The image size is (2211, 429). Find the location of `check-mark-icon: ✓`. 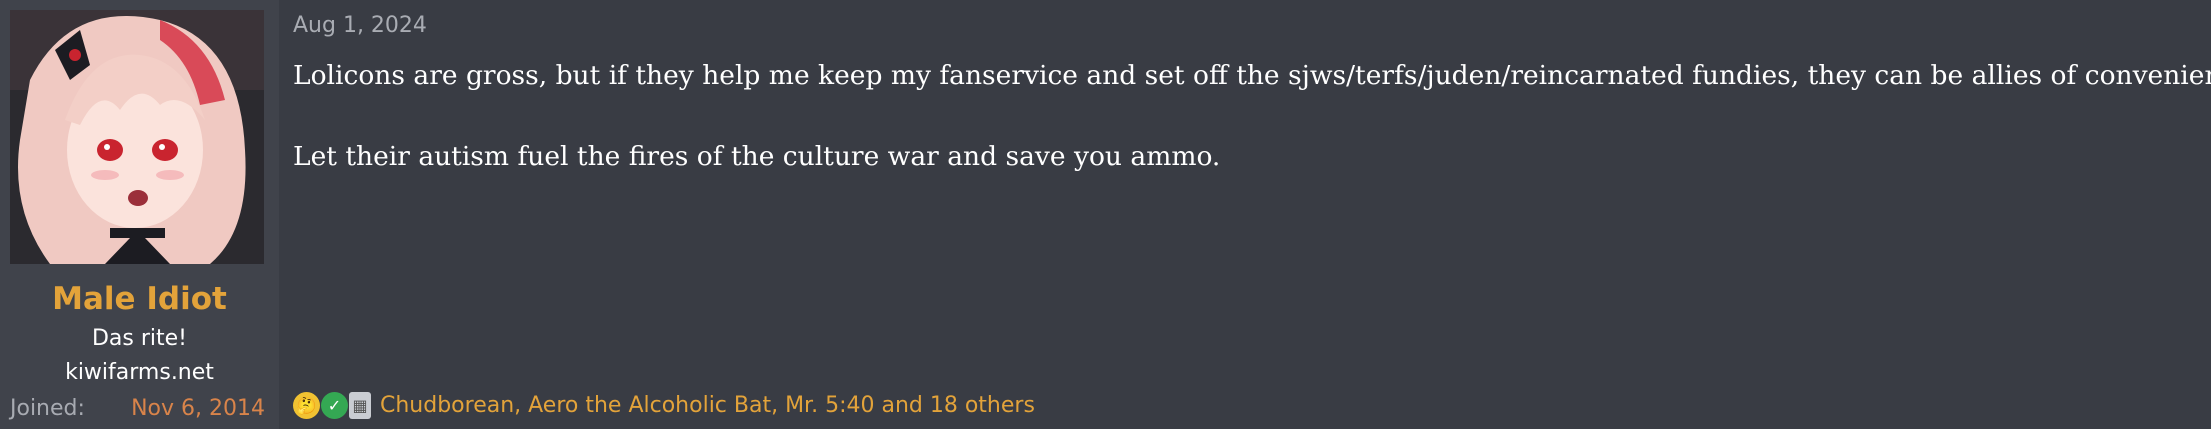

check-mark-icon: ✓ is located at coordinates (334, 405).